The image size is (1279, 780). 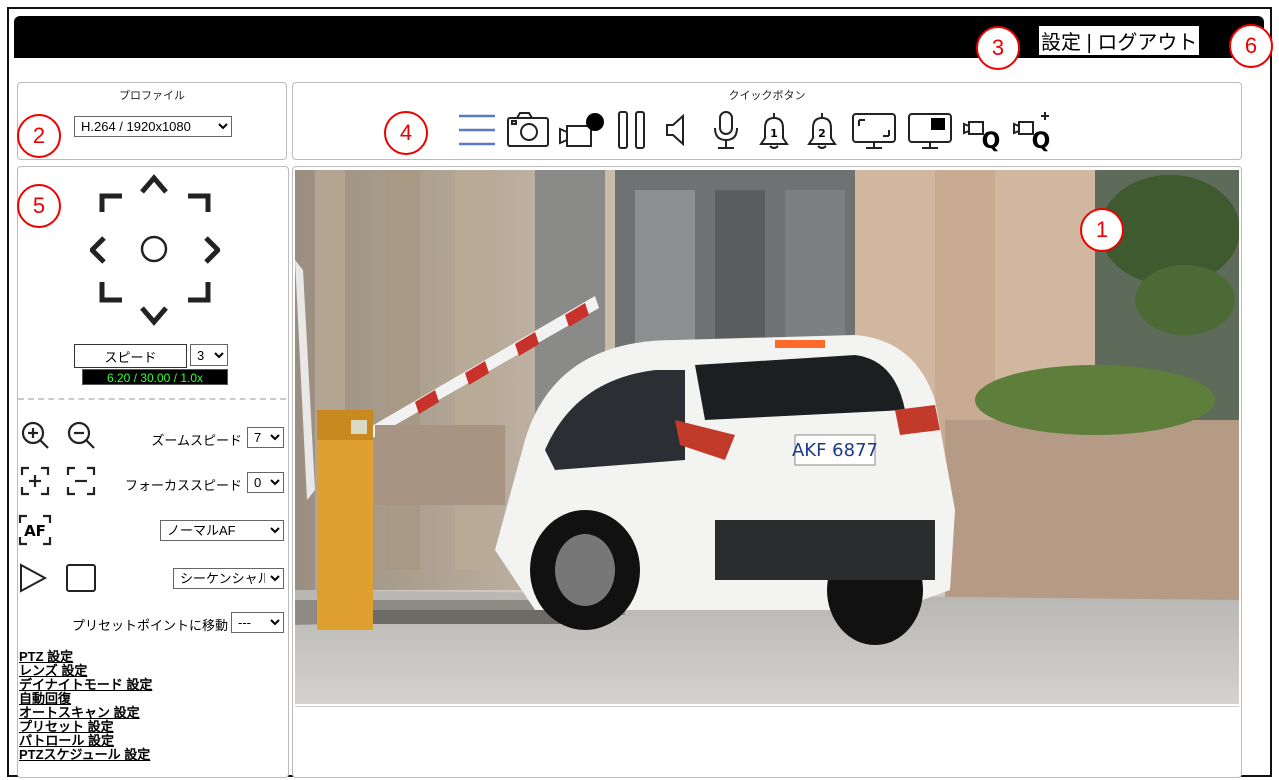 I want to click on callout-badge-2: 2, so click(x=39, y=136).